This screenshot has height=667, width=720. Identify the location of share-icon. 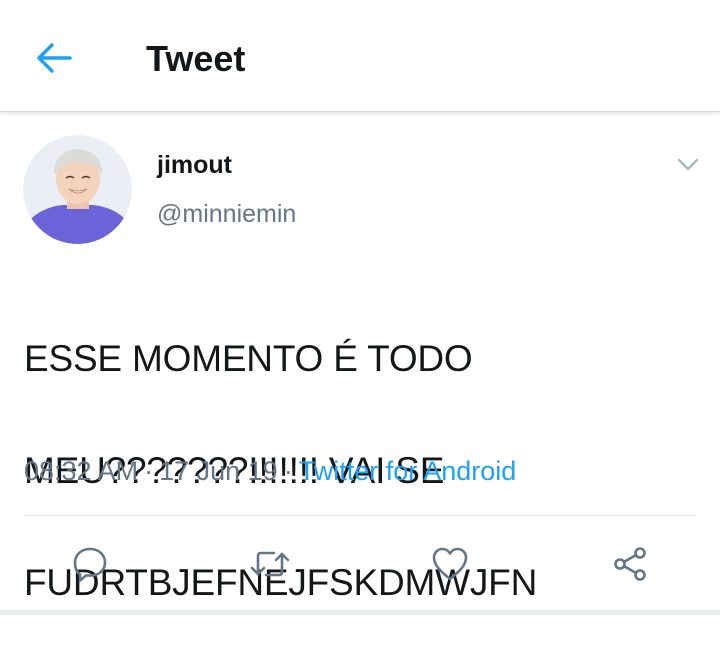
(630, 564).